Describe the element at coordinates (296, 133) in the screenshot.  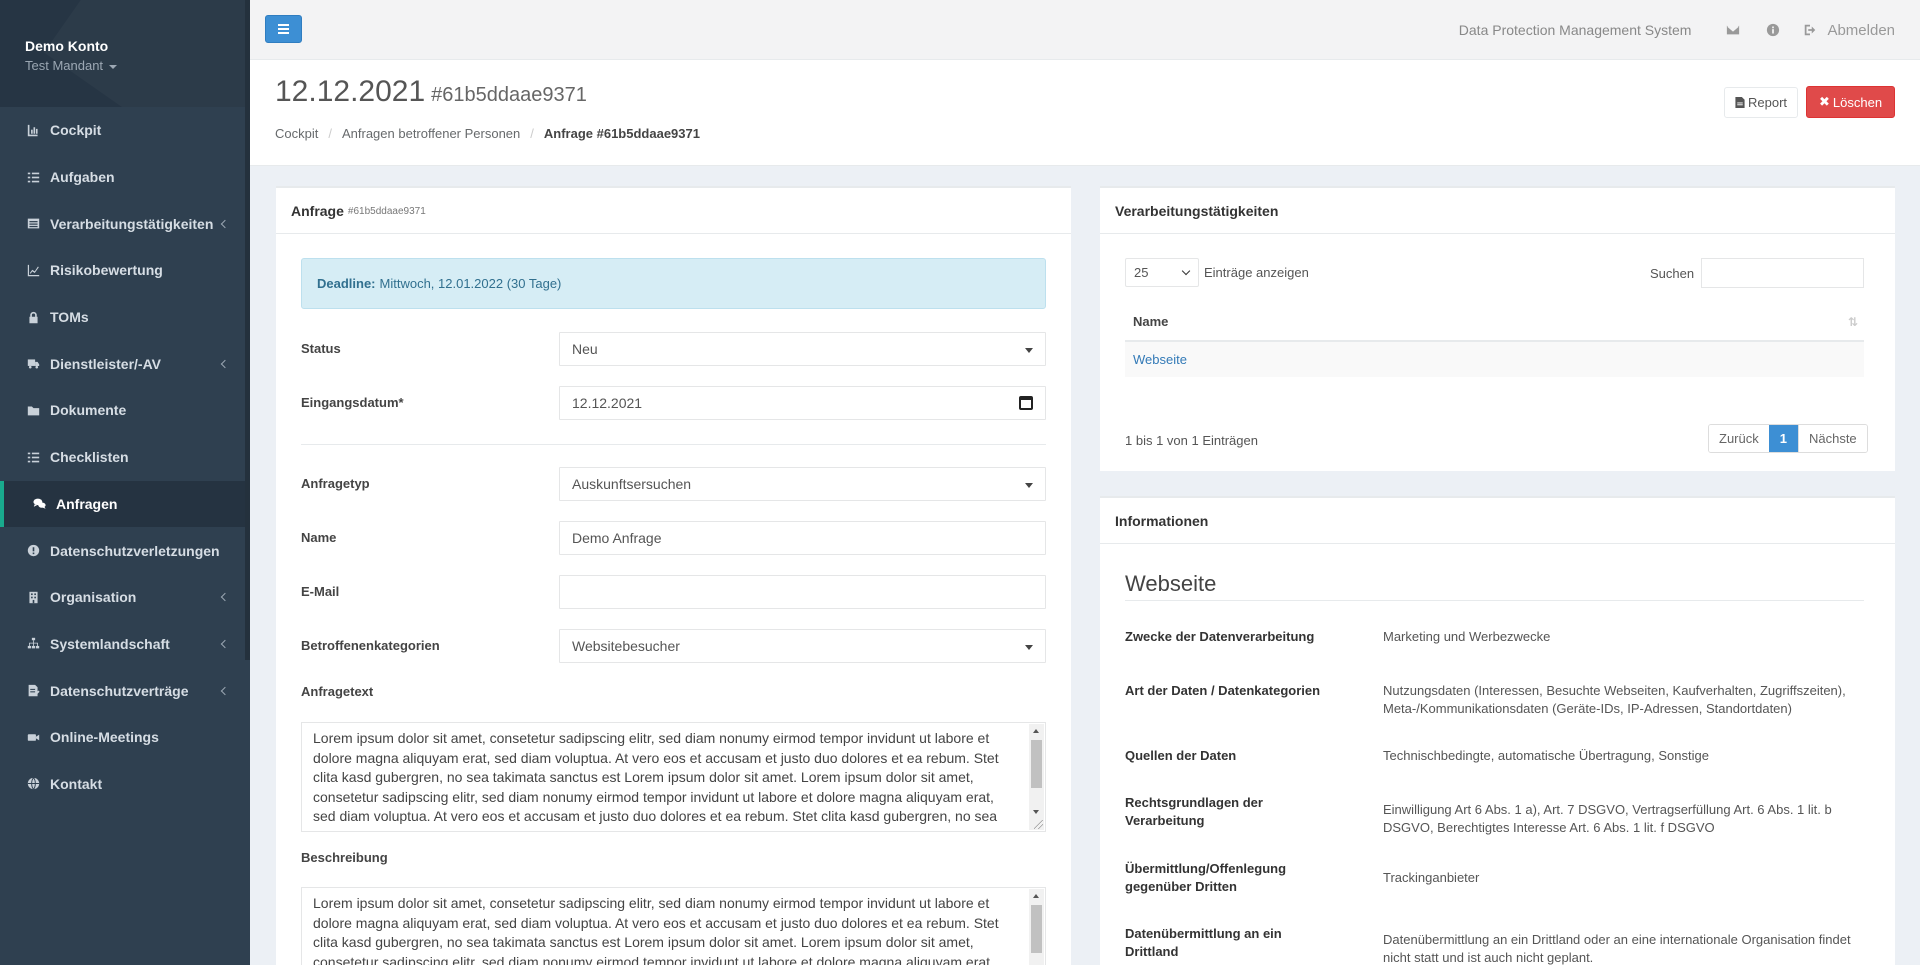
I see `breadcrumb-cockpit: Cockpit` at that location.